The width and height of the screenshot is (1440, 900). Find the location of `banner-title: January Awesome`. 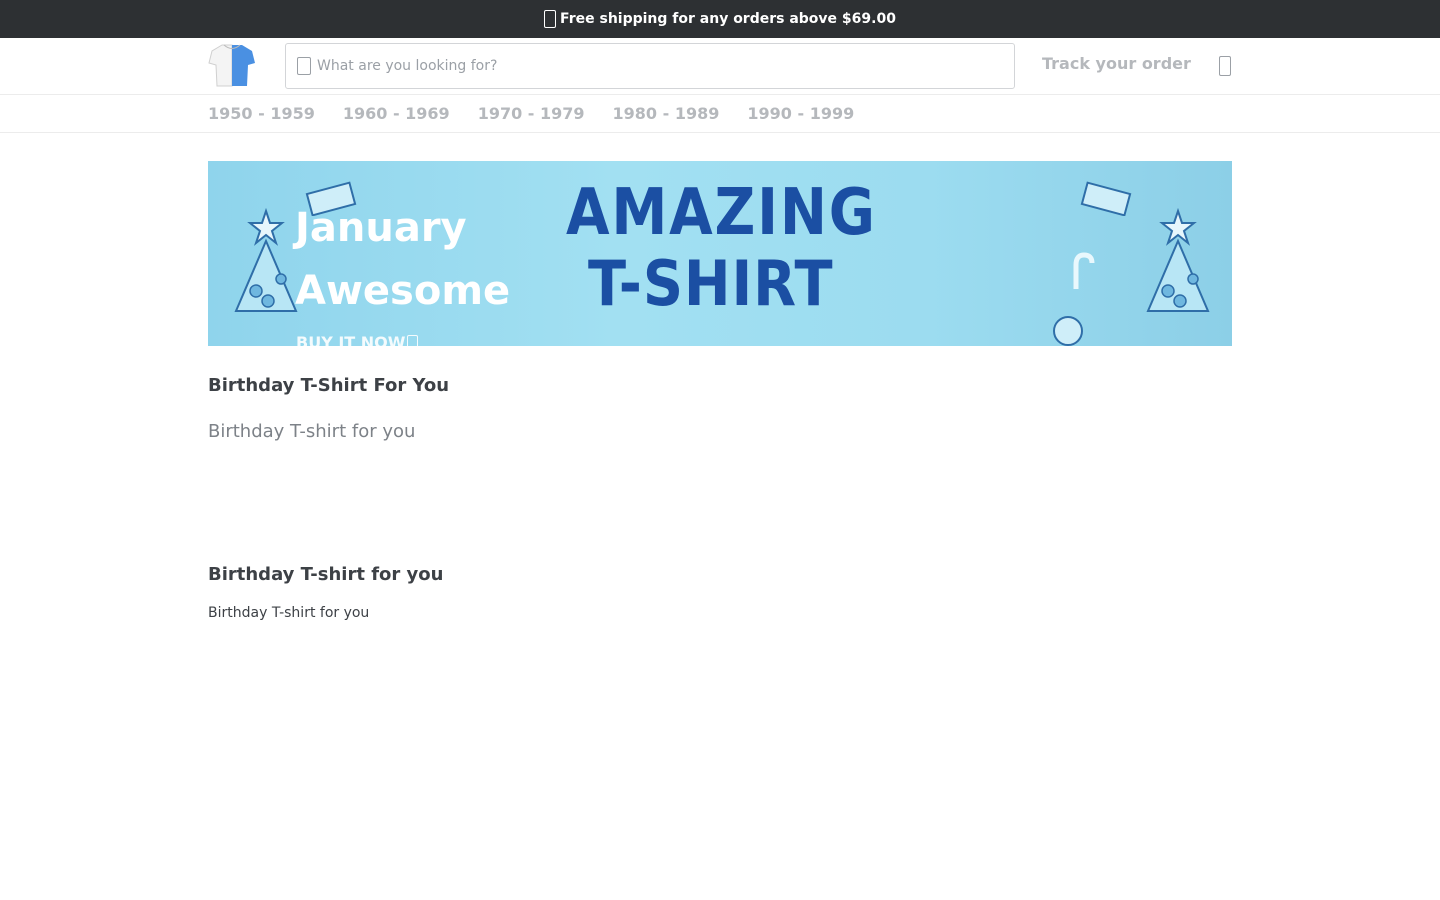

banner-title: January Awesome is located at coordinates (402, 260).